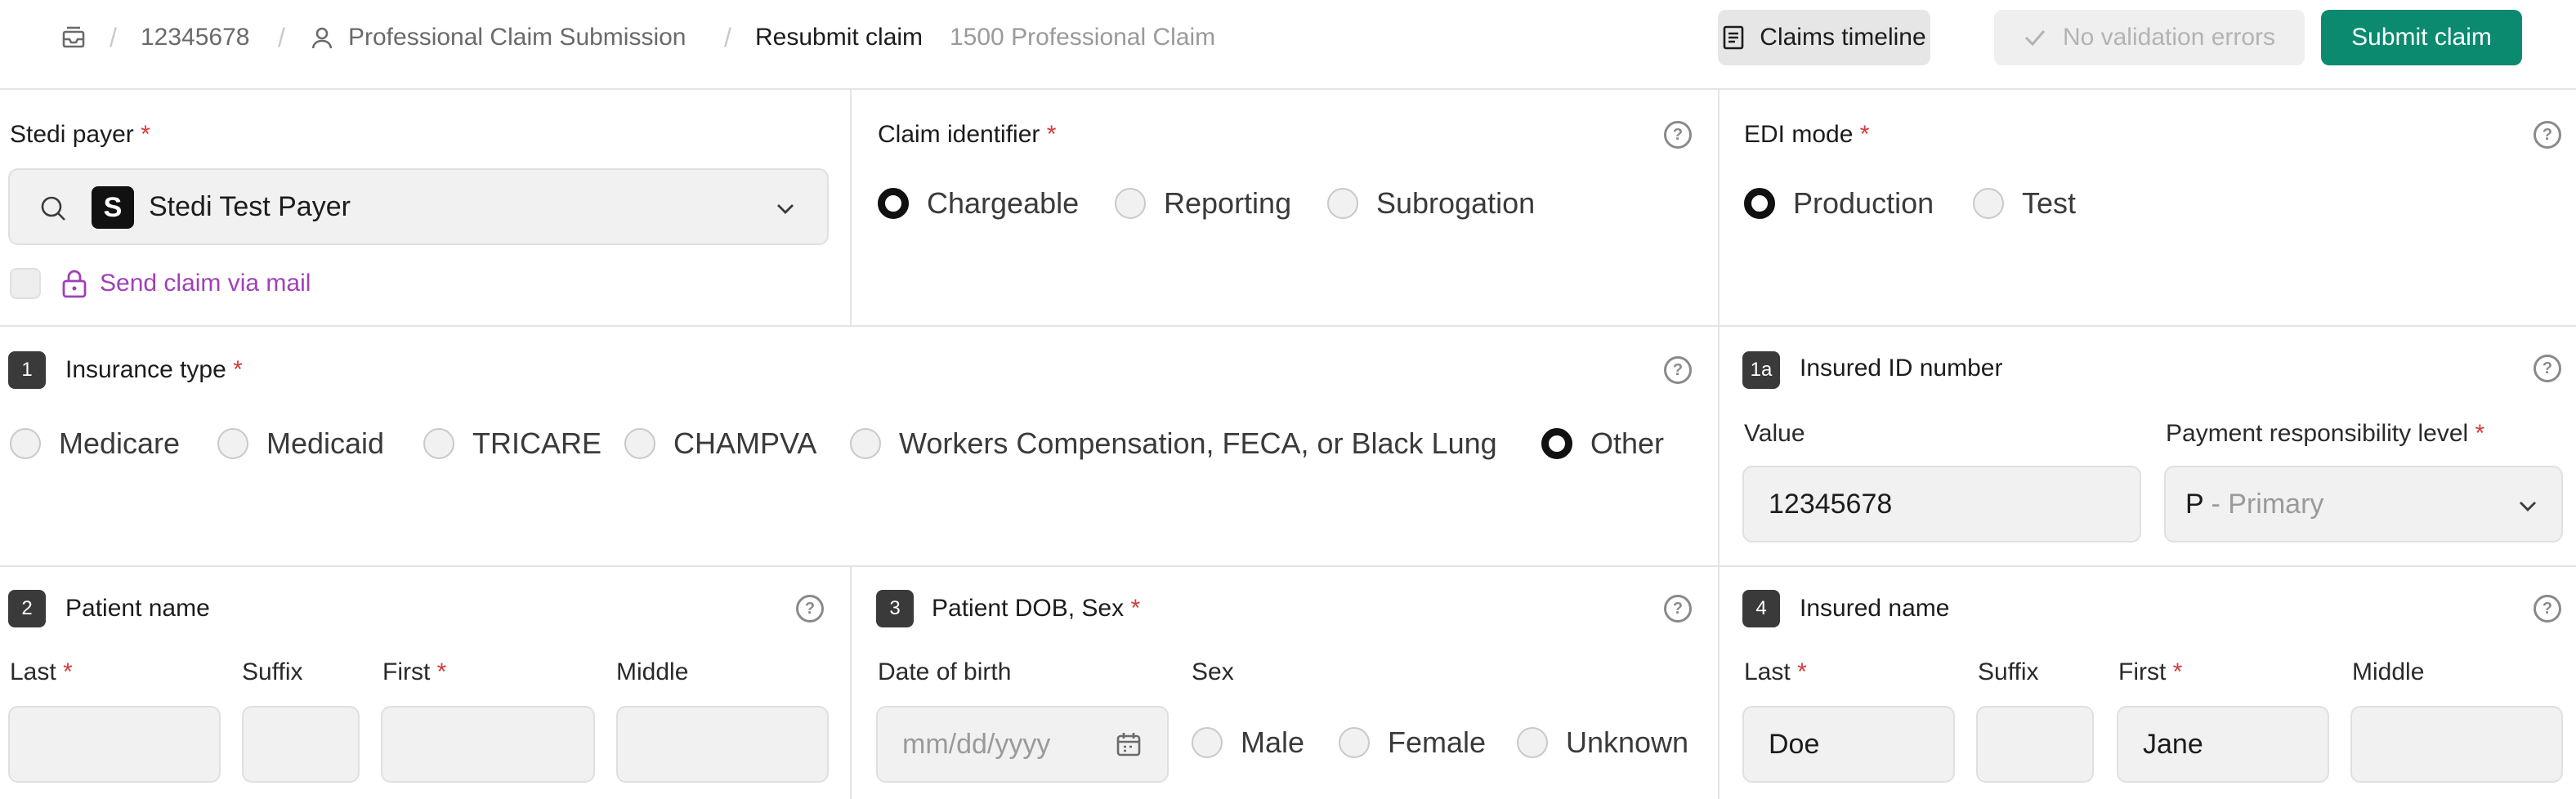  What do you see at coordinates (895, 608) in the screenshot?
I see `section-number-badge: 3` at bounding box center [895, 608].